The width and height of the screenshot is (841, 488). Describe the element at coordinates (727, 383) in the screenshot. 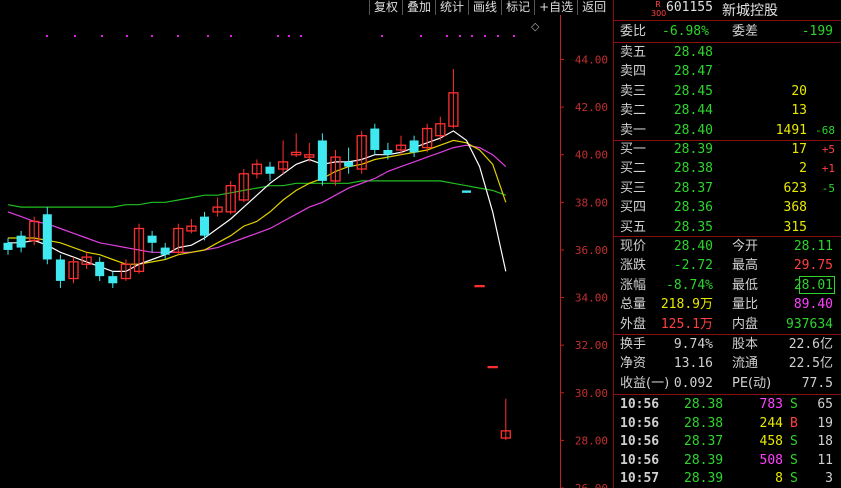

I see `eps-row: 收益(一) 0.092 PE(动) 77.5` at that location.